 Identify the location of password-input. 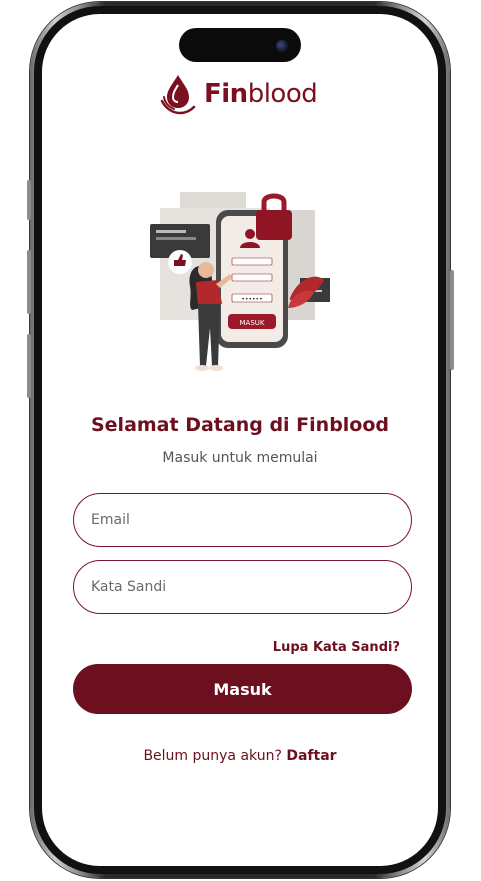
(241, 587).